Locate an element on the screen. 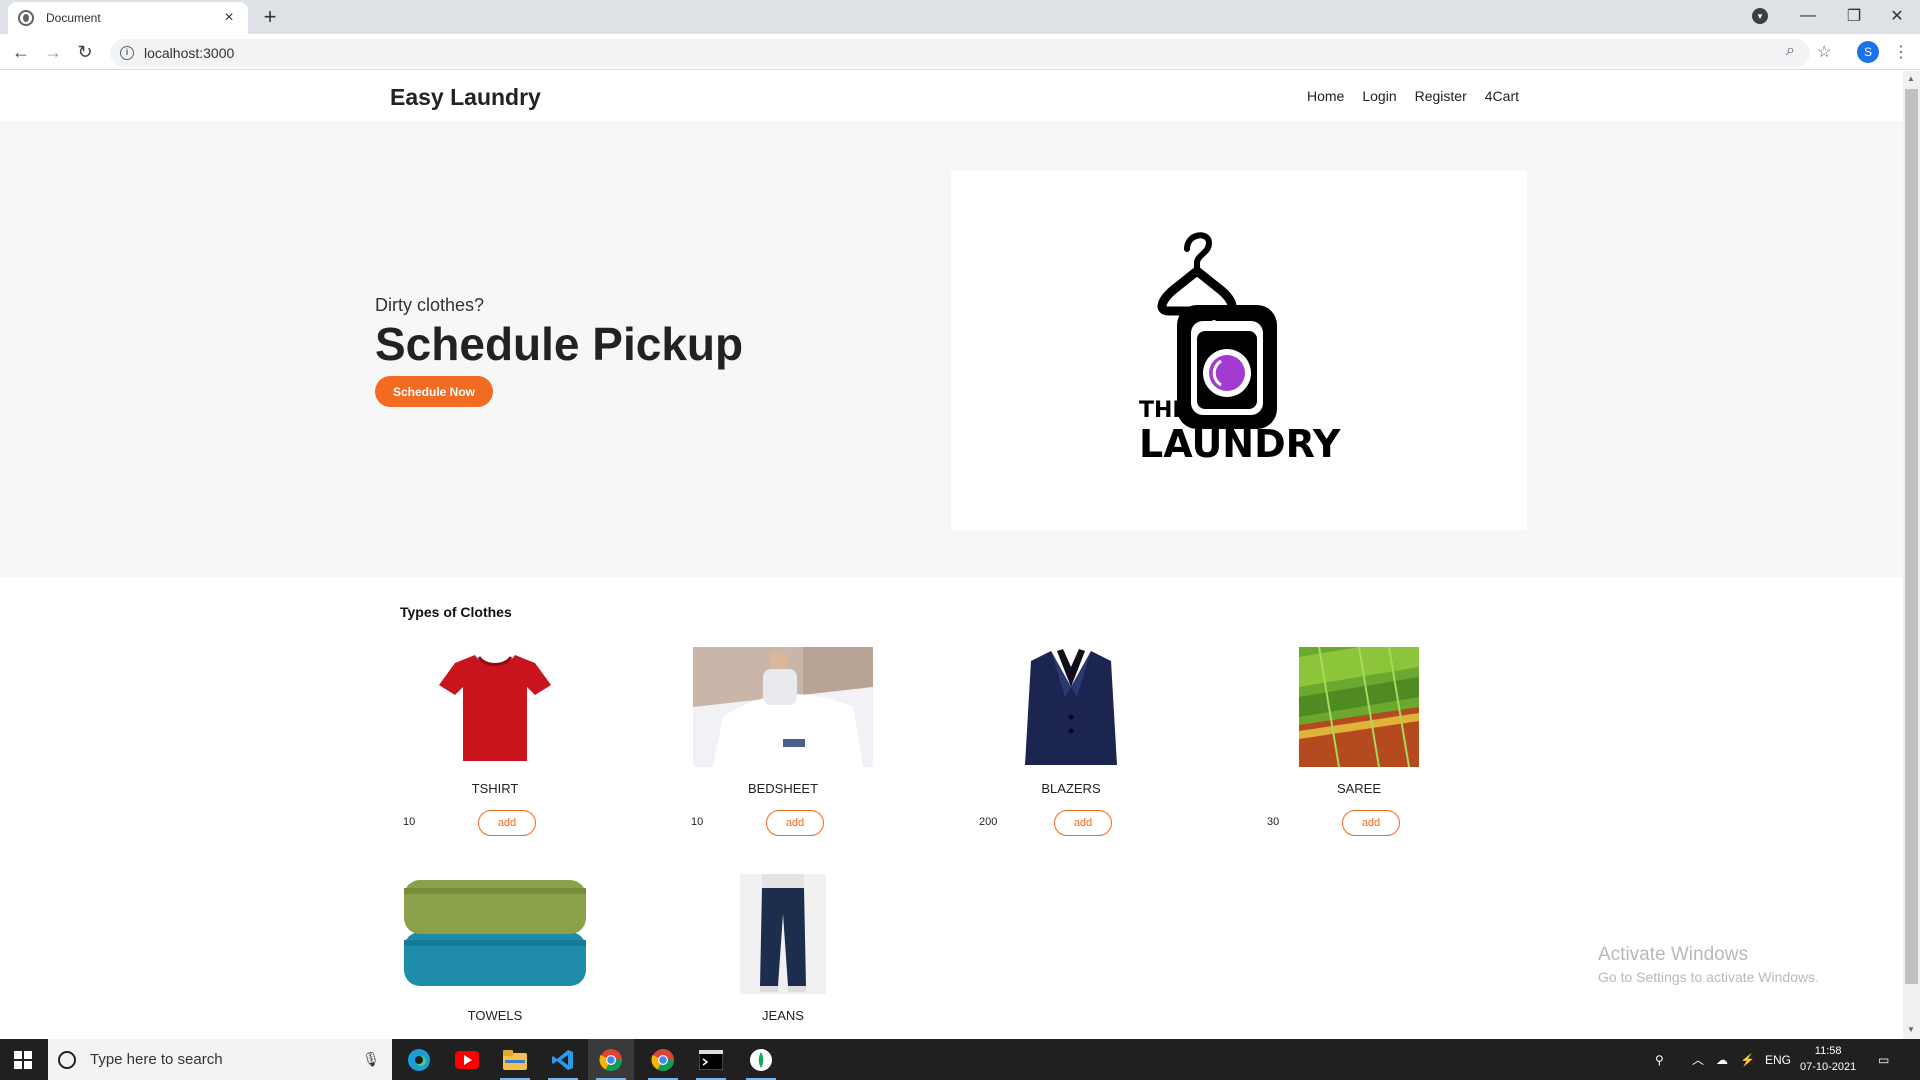  nav-link-login: Login is located at coordinates (1379, 96).